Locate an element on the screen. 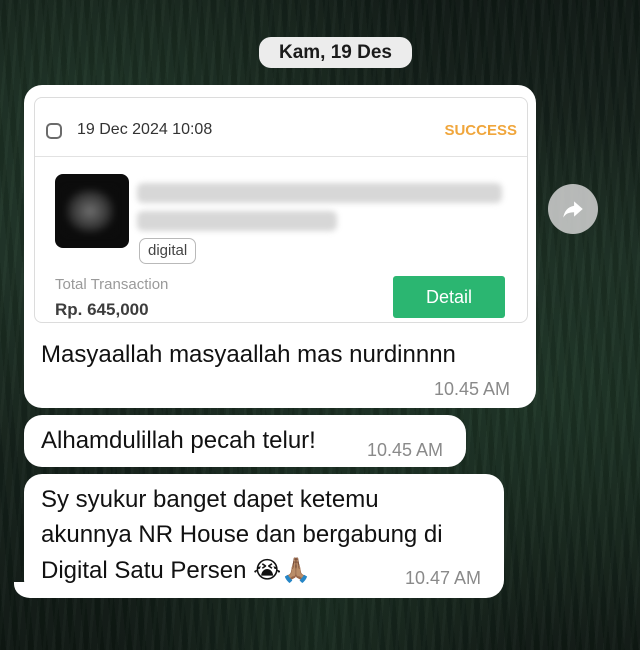  transaction-date: 19 Dec 2024 10:08 is located at coordinates (145, 129).